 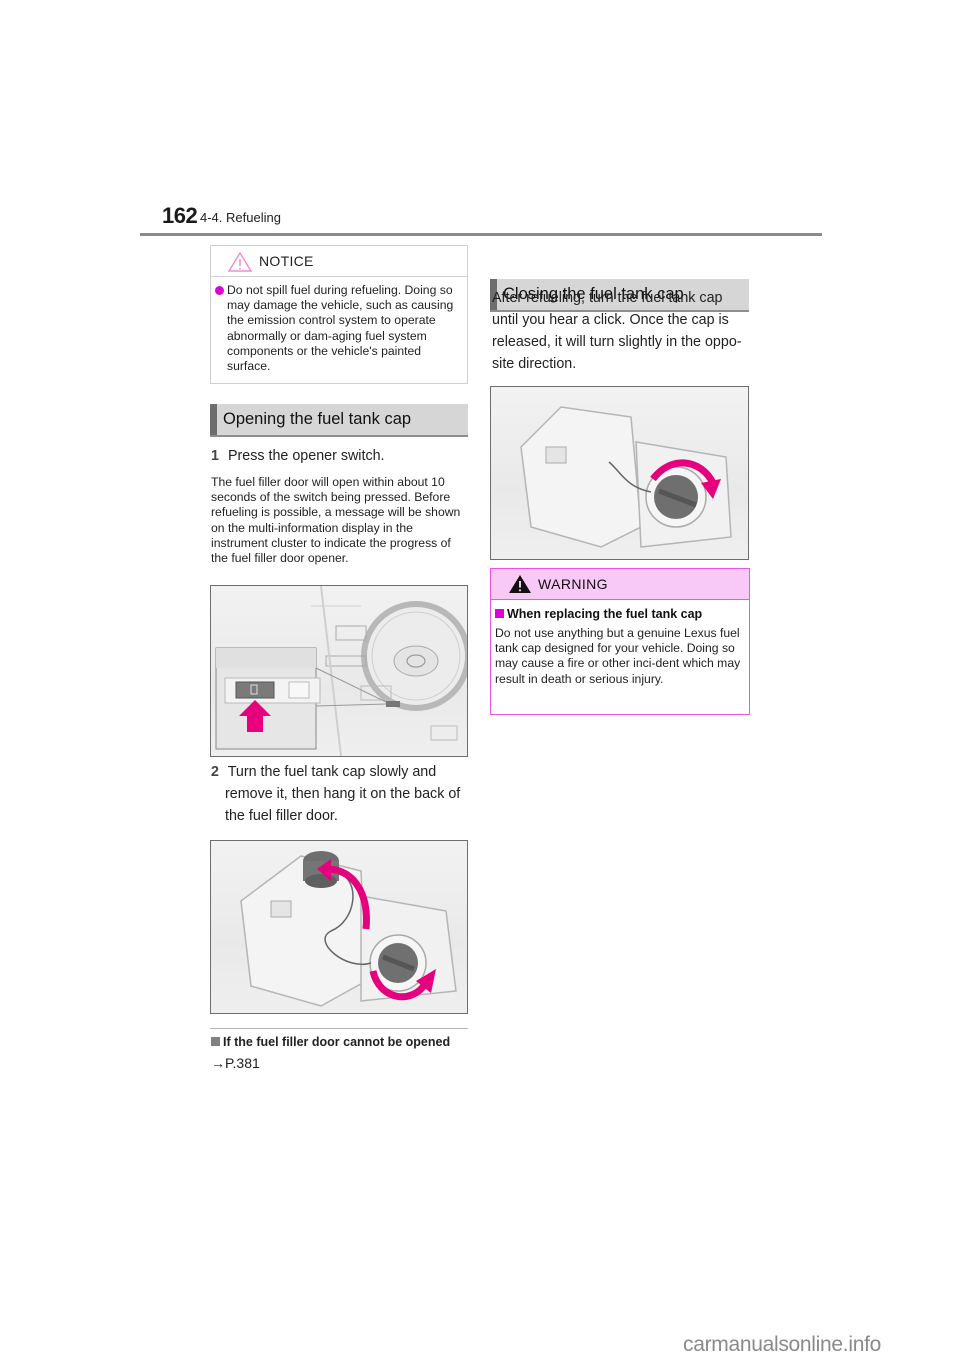 I want to click on step-1: 1 Press the opener switch., so click(x=298, y=456).